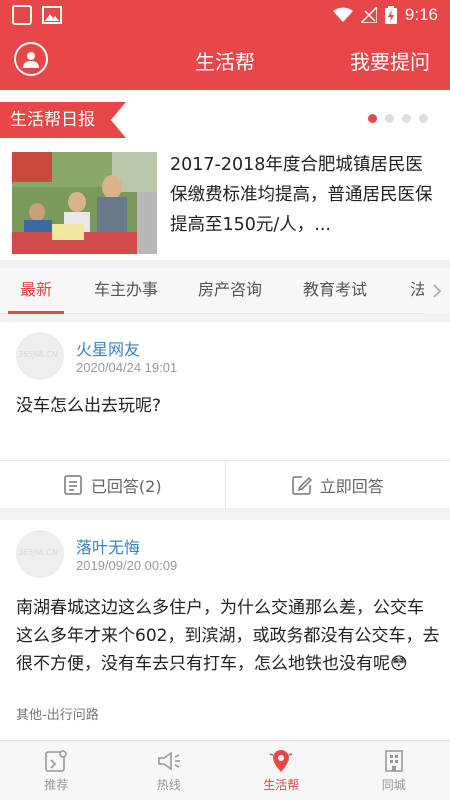 Image resolution: width=450 pixels, height=800 pixels. What do you see at coordinates (127, 367) in the screenshot?
I see `post-time: 2020/04/24 19:01` at bounding box center [127, 367].